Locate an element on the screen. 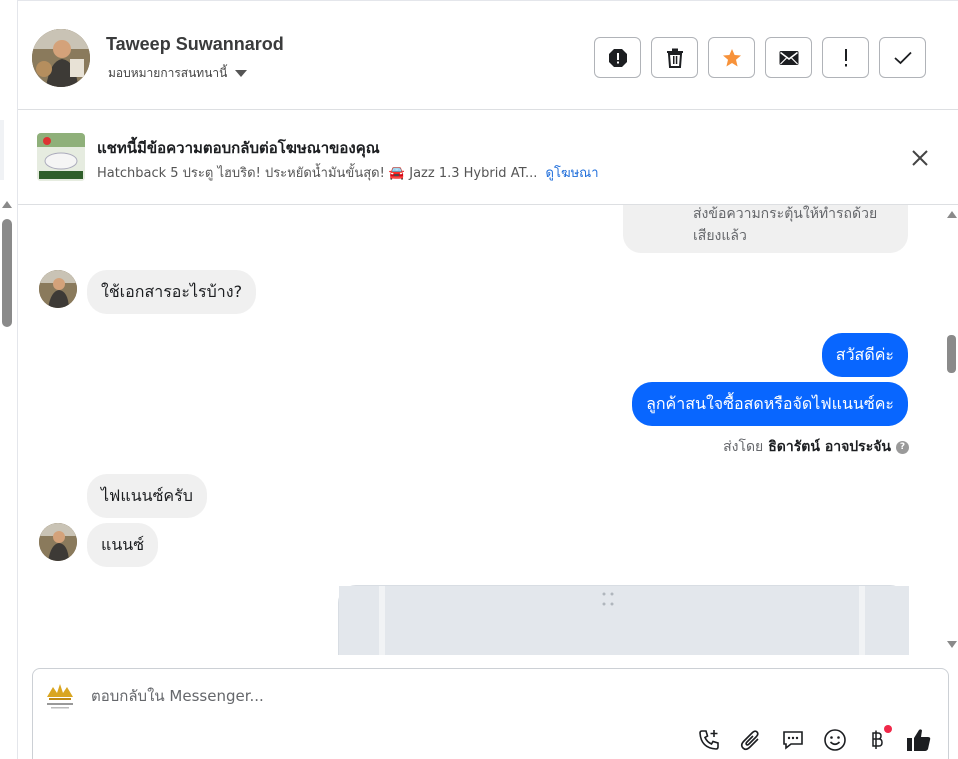 The image size is (958, 759). conversation-actions is located at coordinates (760, 57).